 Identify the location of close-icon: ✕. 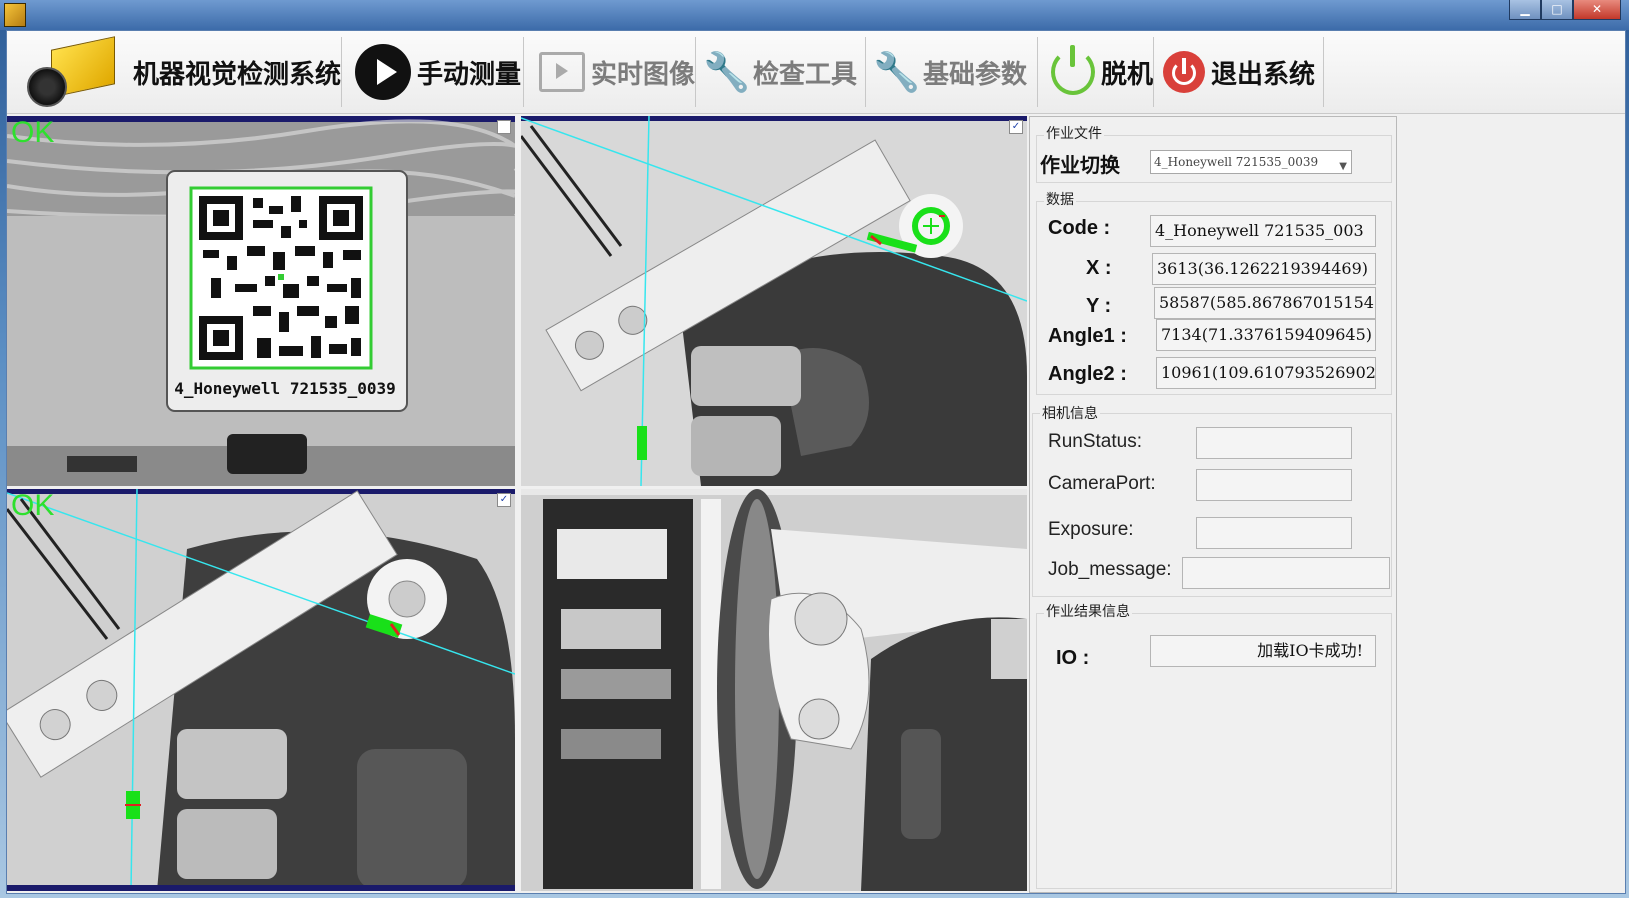
(1597, 10).